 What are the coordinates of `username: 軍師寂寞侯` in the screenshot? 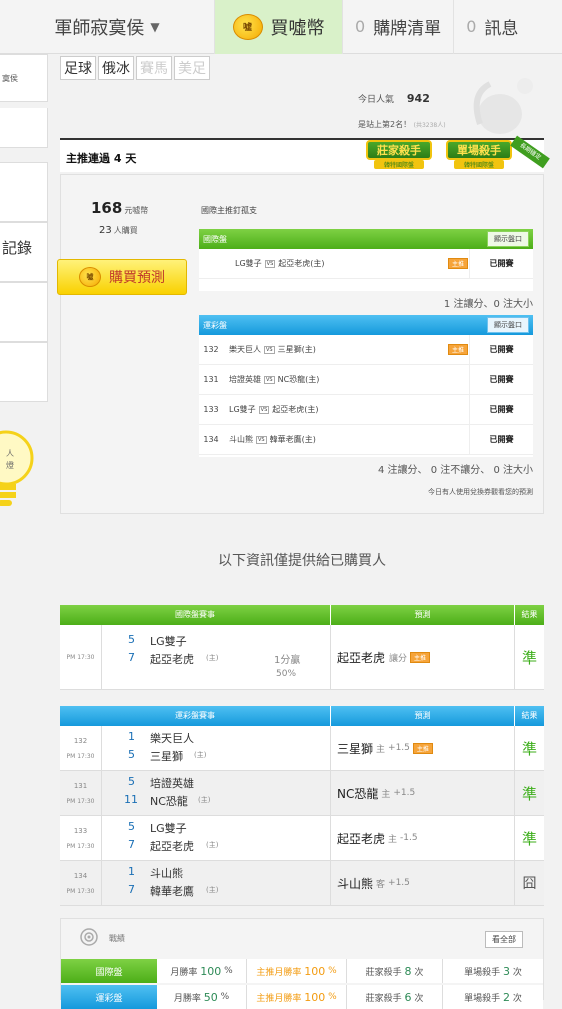 It's located at (99, 28).